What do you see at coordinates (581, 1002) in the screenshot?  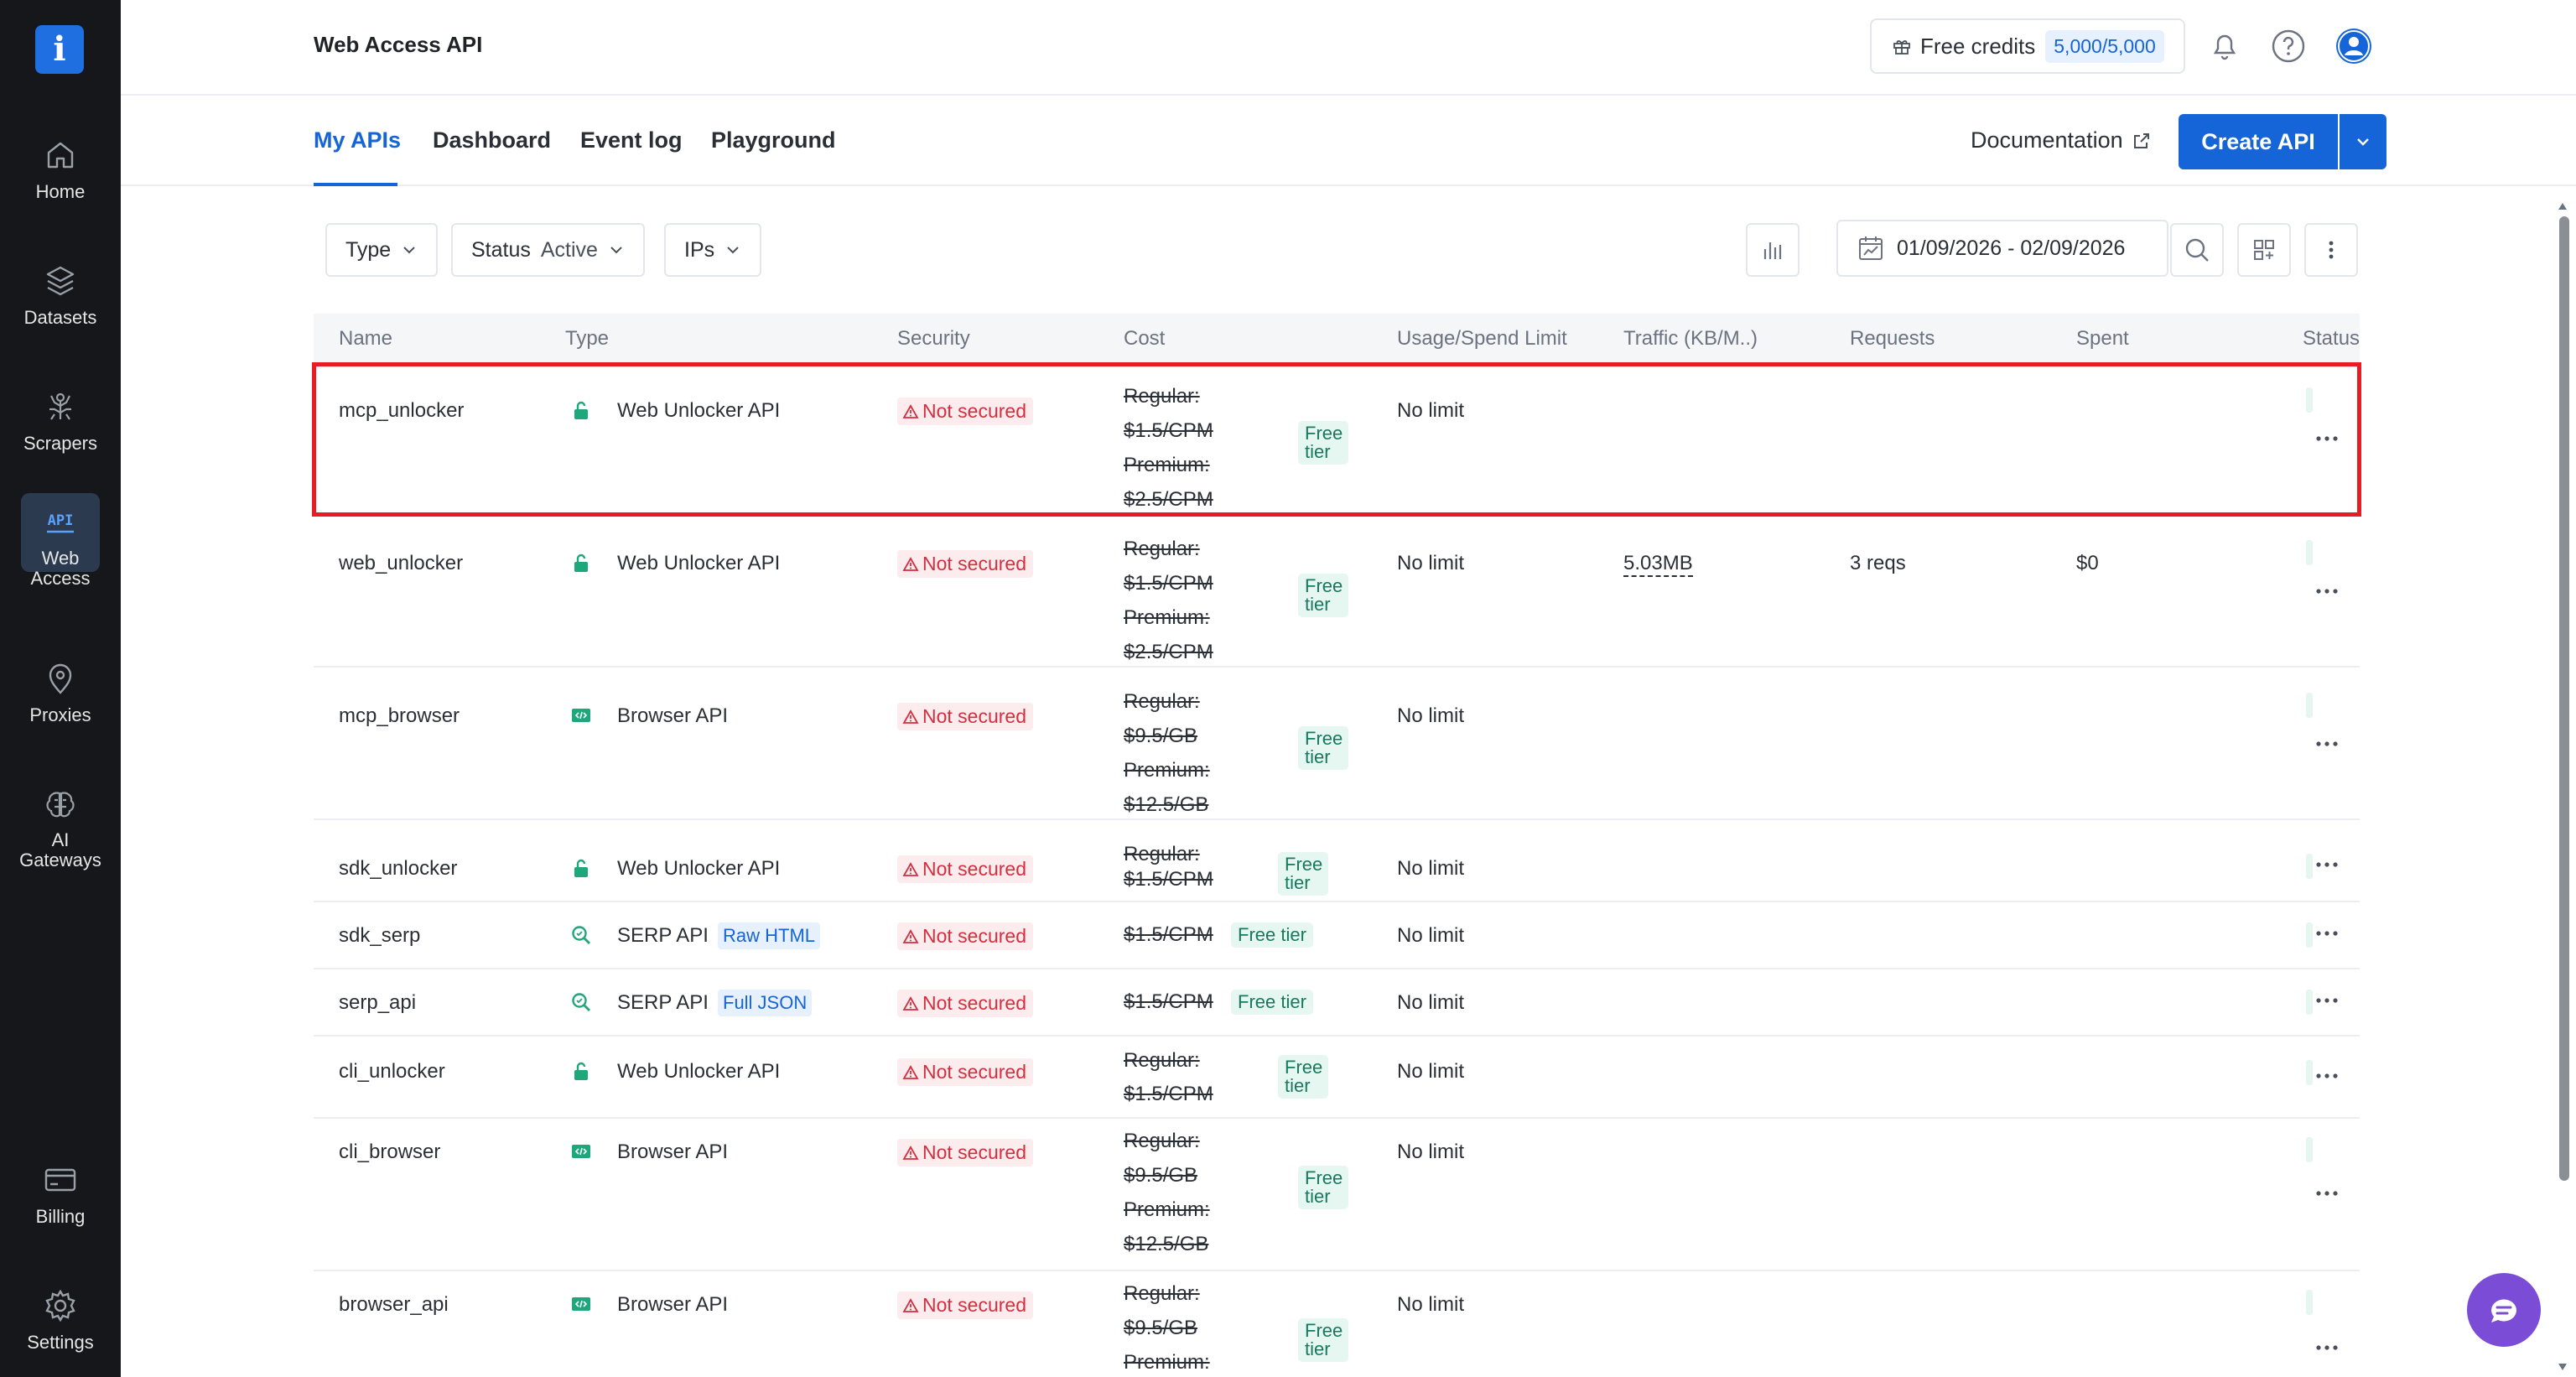 I see `serp-search-icon` at bounding box center [581, 1002].